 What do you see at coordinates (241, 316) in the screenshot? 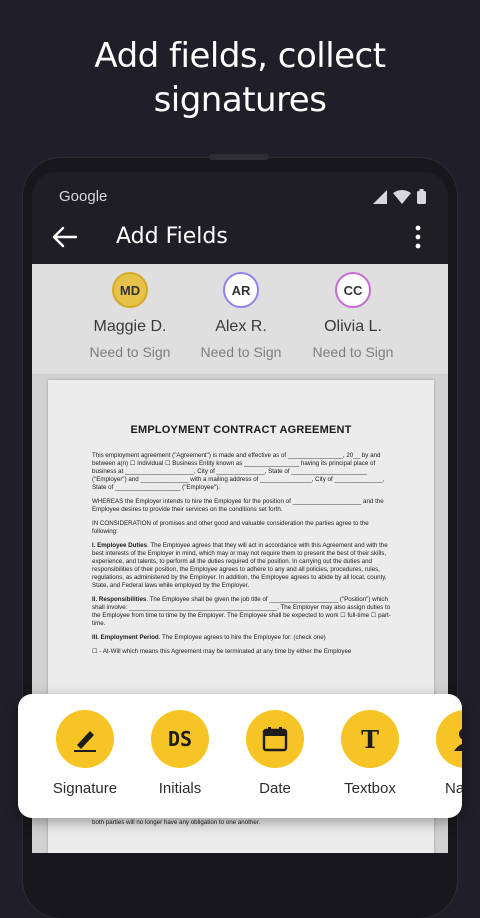
I see `signer-alex: AR Alex R. Need to Sign` at bounding box center [241, 316].